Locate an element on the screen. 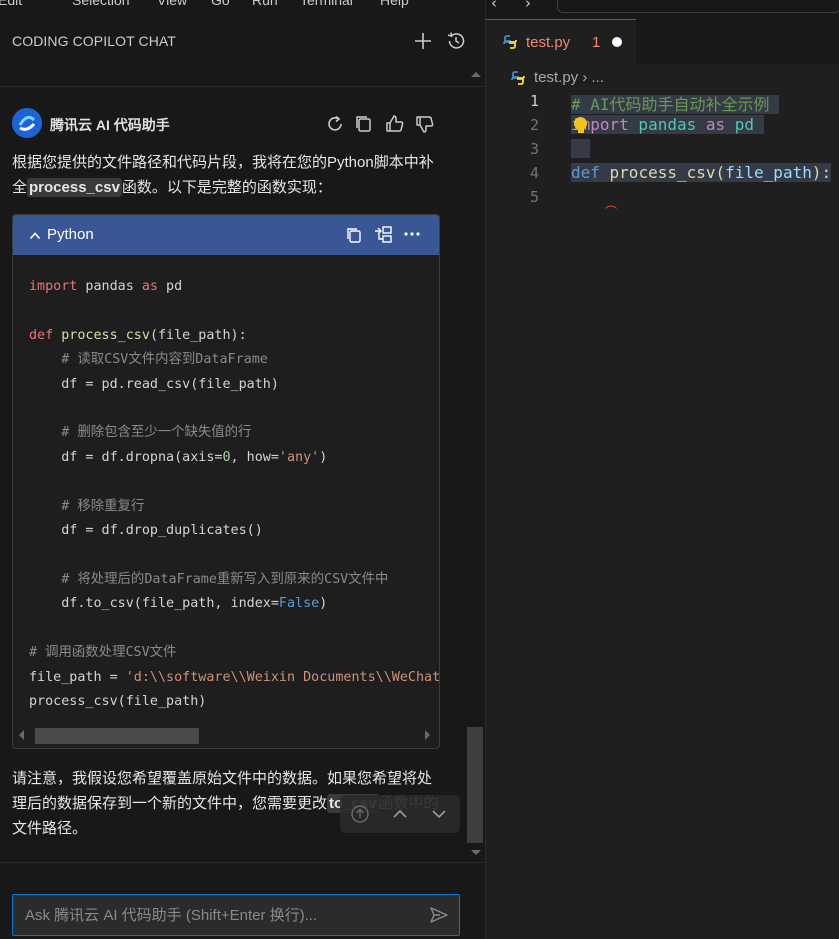  input-divider is located at coordinates (242, 862).